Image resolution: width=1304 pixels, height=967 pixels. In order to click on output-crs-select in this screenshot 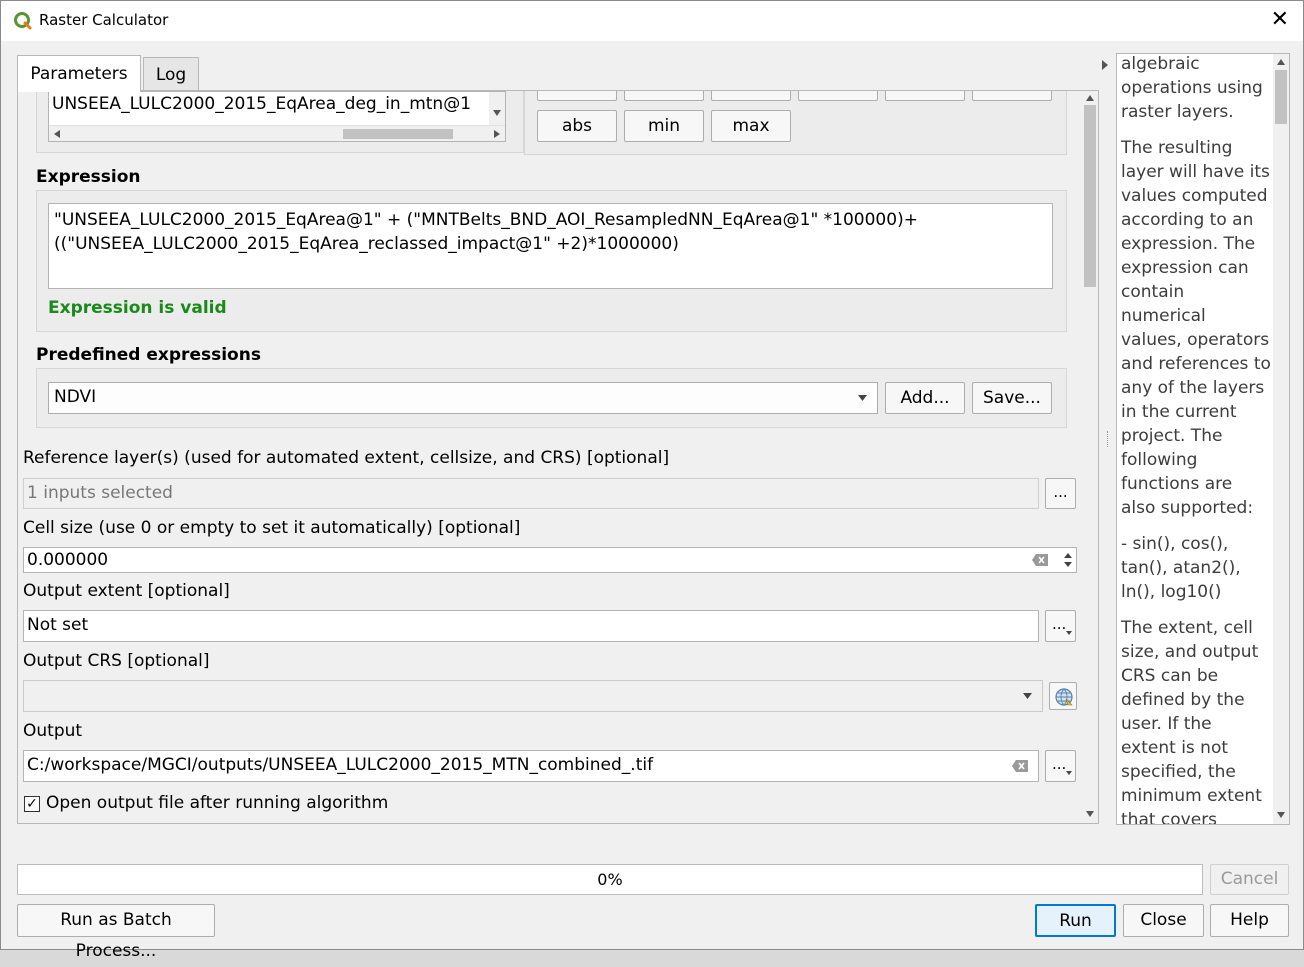, I will do `click(533, 696)`.